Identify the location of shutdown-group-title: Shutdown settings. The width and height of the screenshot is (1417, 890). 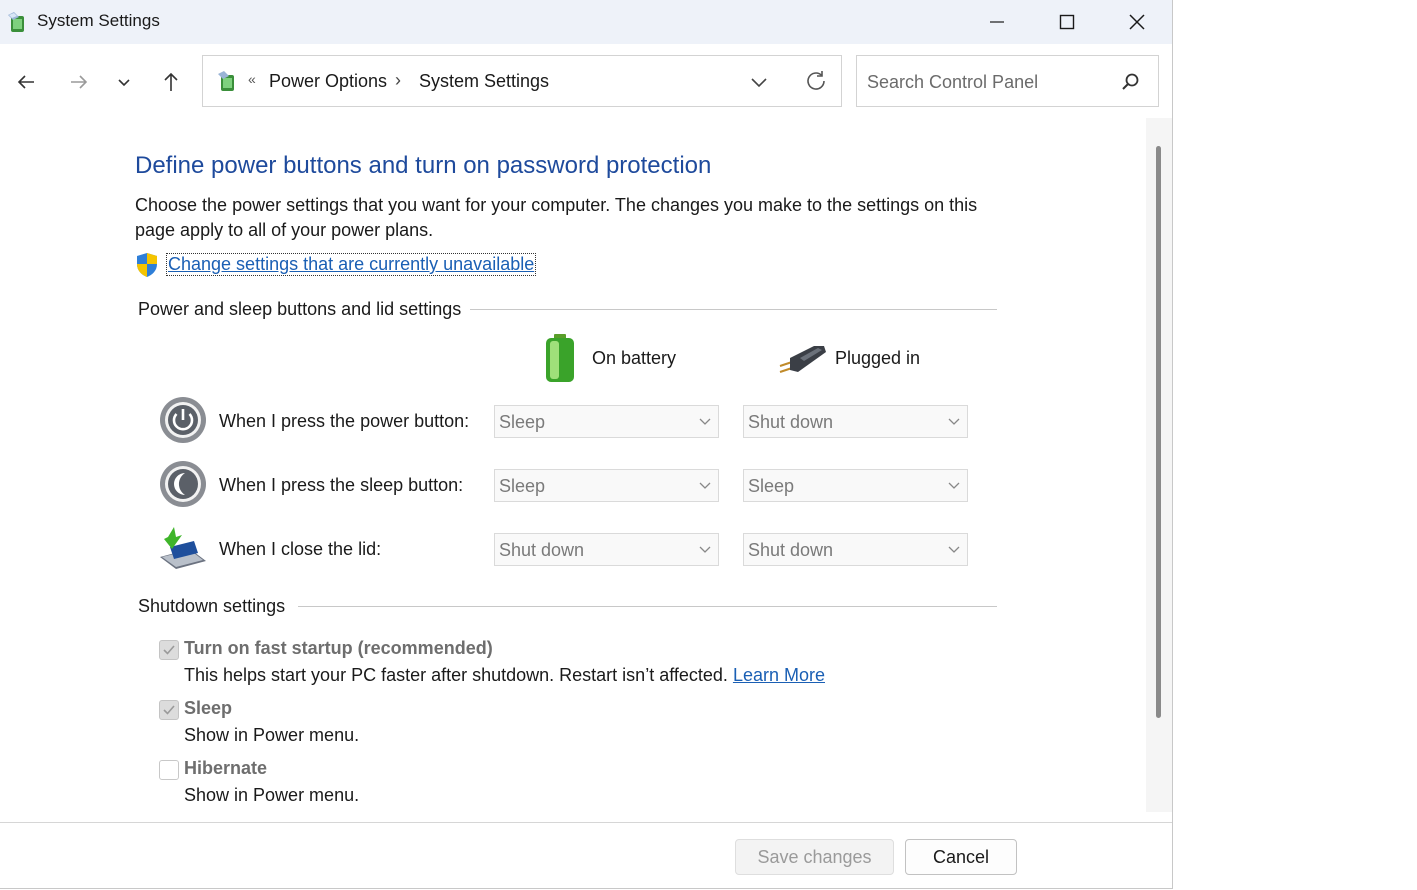
(212, 606).